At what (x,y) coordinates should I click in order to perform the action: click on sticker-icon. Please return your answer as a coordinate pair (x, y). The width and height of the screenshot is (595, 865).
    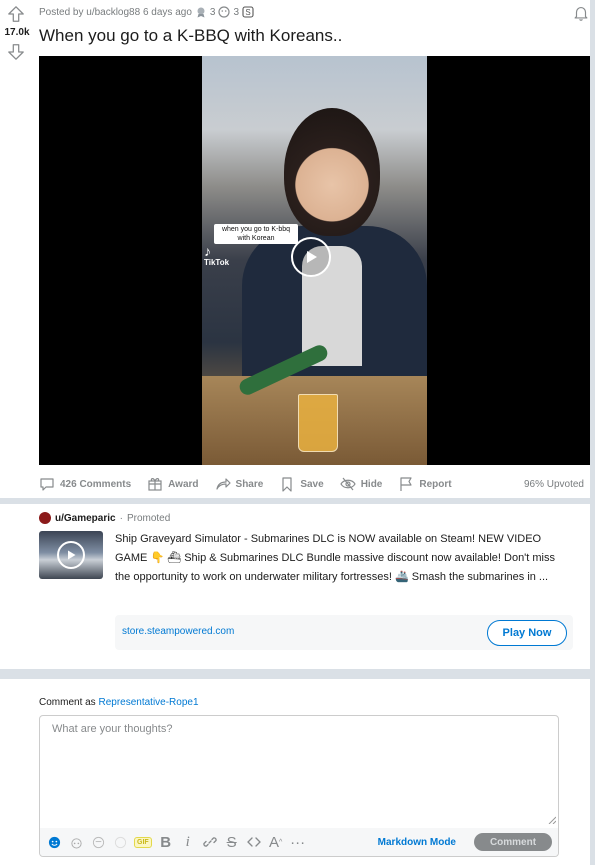
    Looking at the image, I should click on (98, 842).